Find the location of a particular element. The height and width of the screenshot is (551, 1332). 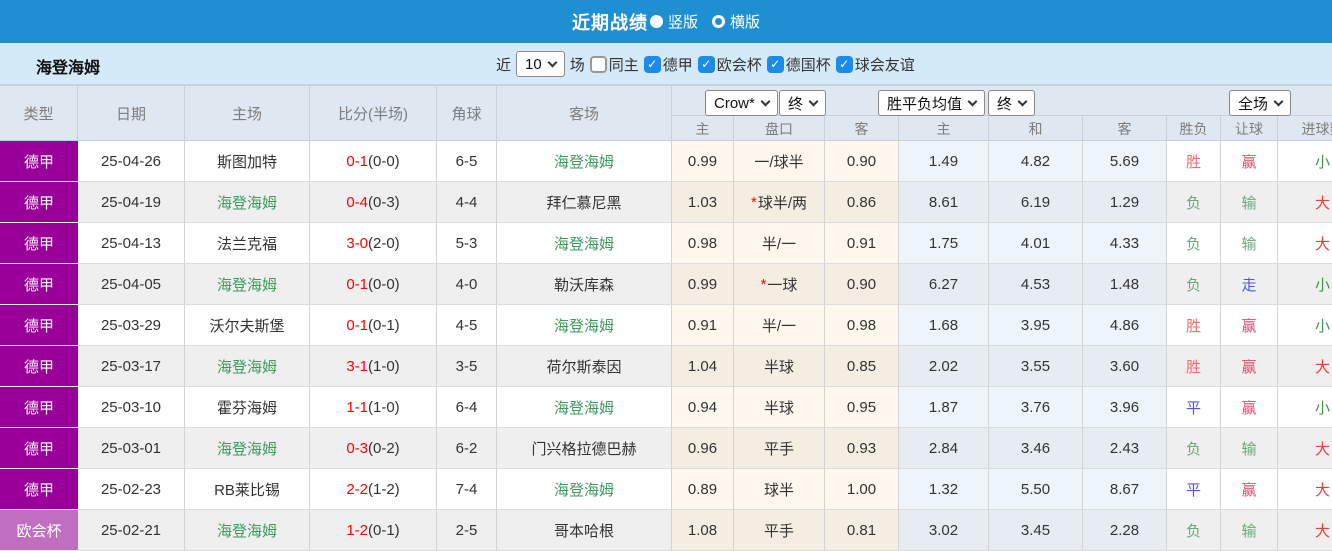

away-team: 哥本哈根 is located at coordinates (584, 530).